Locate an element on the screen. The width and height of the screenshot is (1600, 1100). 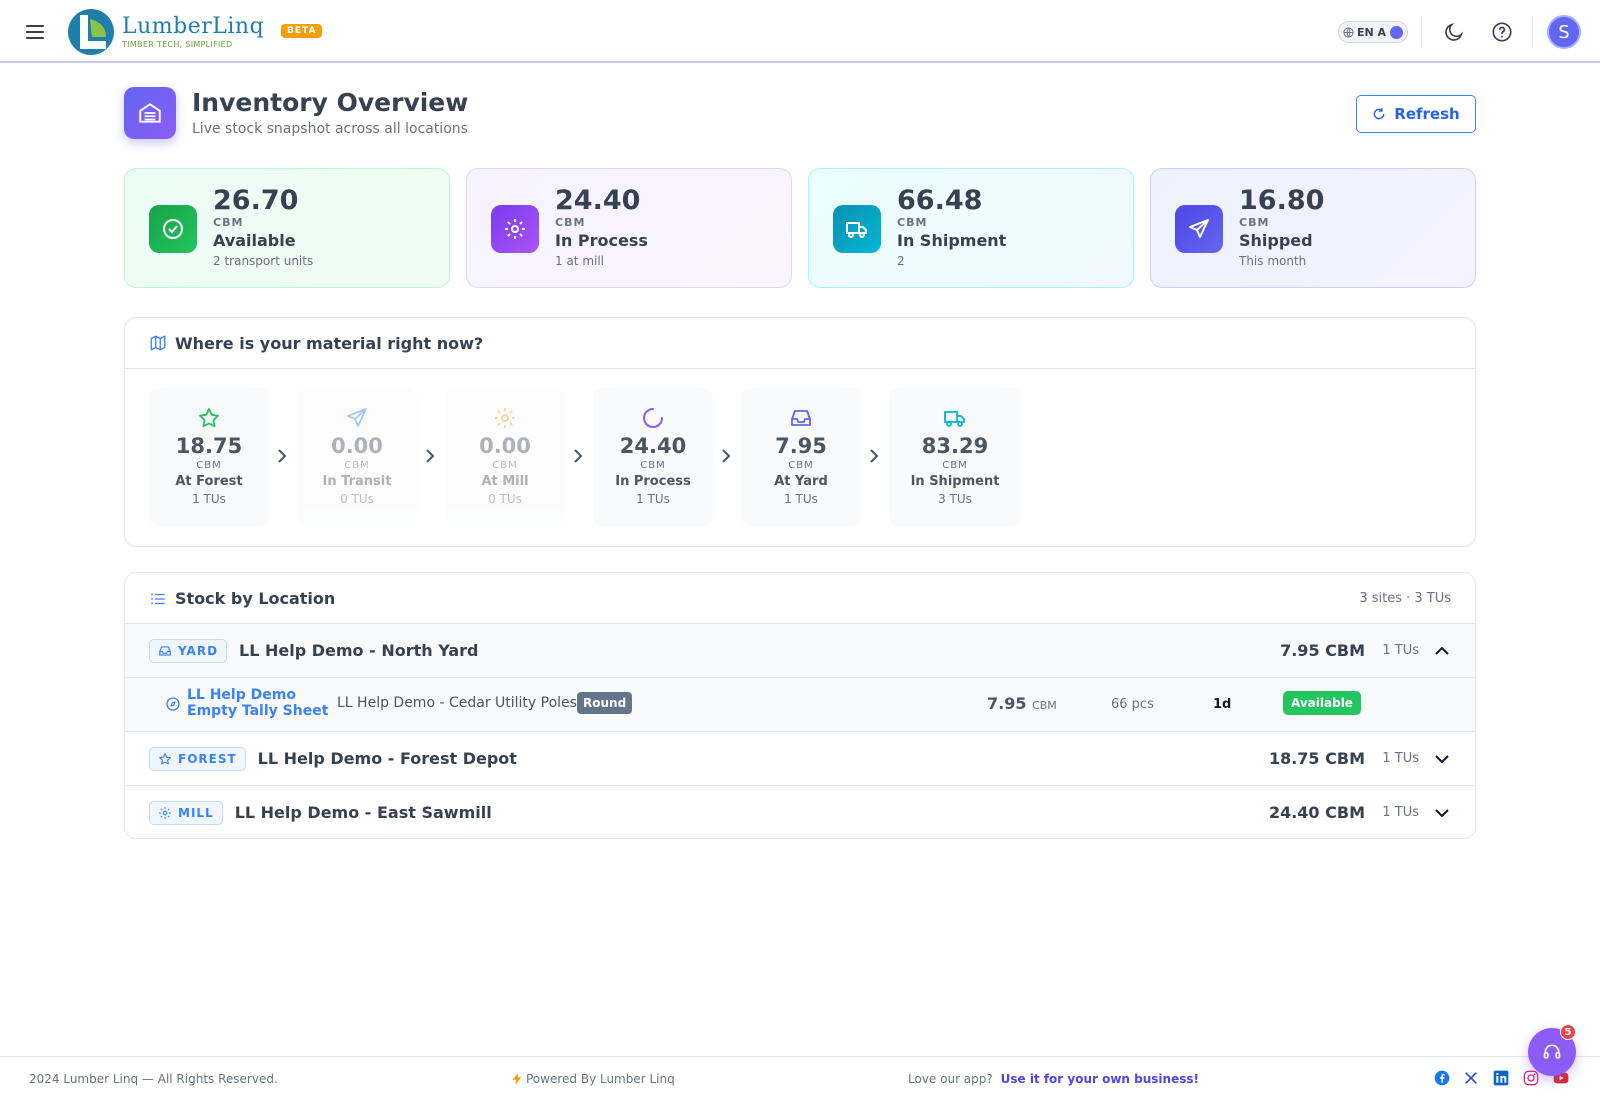
moon-icon is located at coordinates (1454, 32).